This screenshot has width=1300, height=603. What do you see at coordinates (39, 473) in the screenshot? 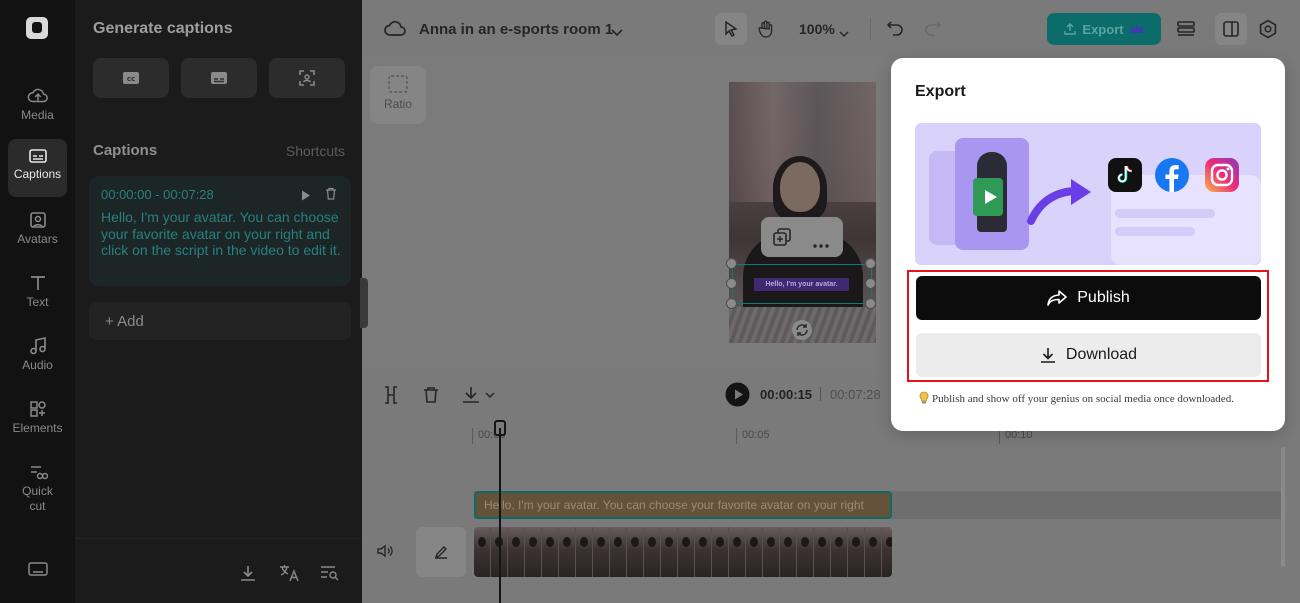
I see `quick-cut-icon` at bounding box center [39, 473].